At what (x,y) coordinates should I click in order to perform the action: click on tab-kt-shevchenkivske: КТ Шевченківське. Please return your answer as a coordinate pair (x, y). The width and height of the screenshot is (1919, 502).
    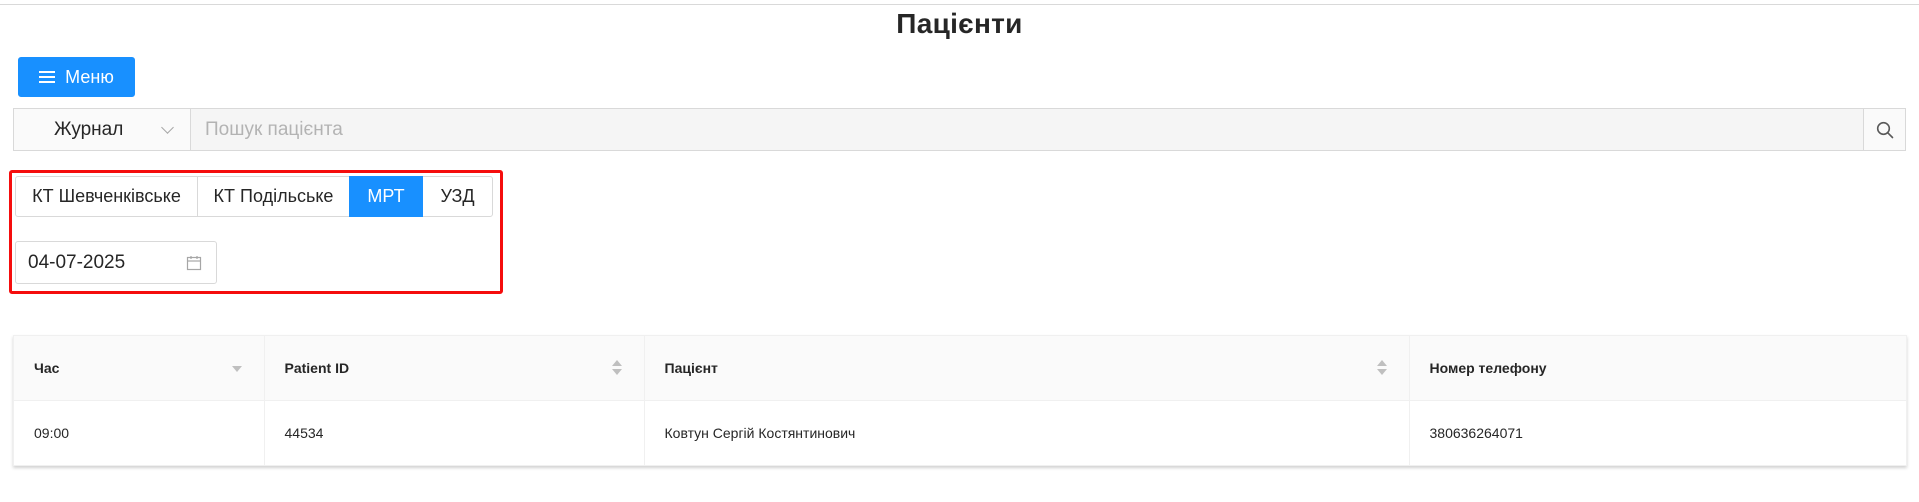
    Looking at the image, I should click on (106, 196).